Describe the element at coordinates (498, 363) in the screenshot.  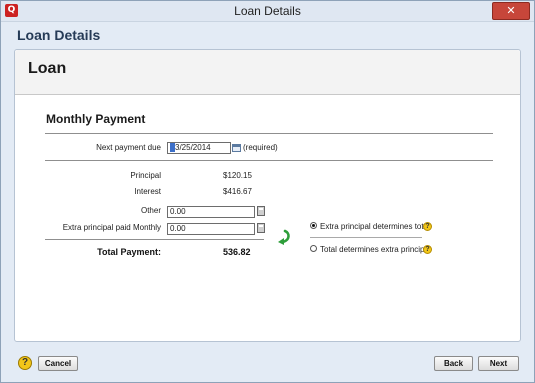
I see `next-button: Next` at that location.